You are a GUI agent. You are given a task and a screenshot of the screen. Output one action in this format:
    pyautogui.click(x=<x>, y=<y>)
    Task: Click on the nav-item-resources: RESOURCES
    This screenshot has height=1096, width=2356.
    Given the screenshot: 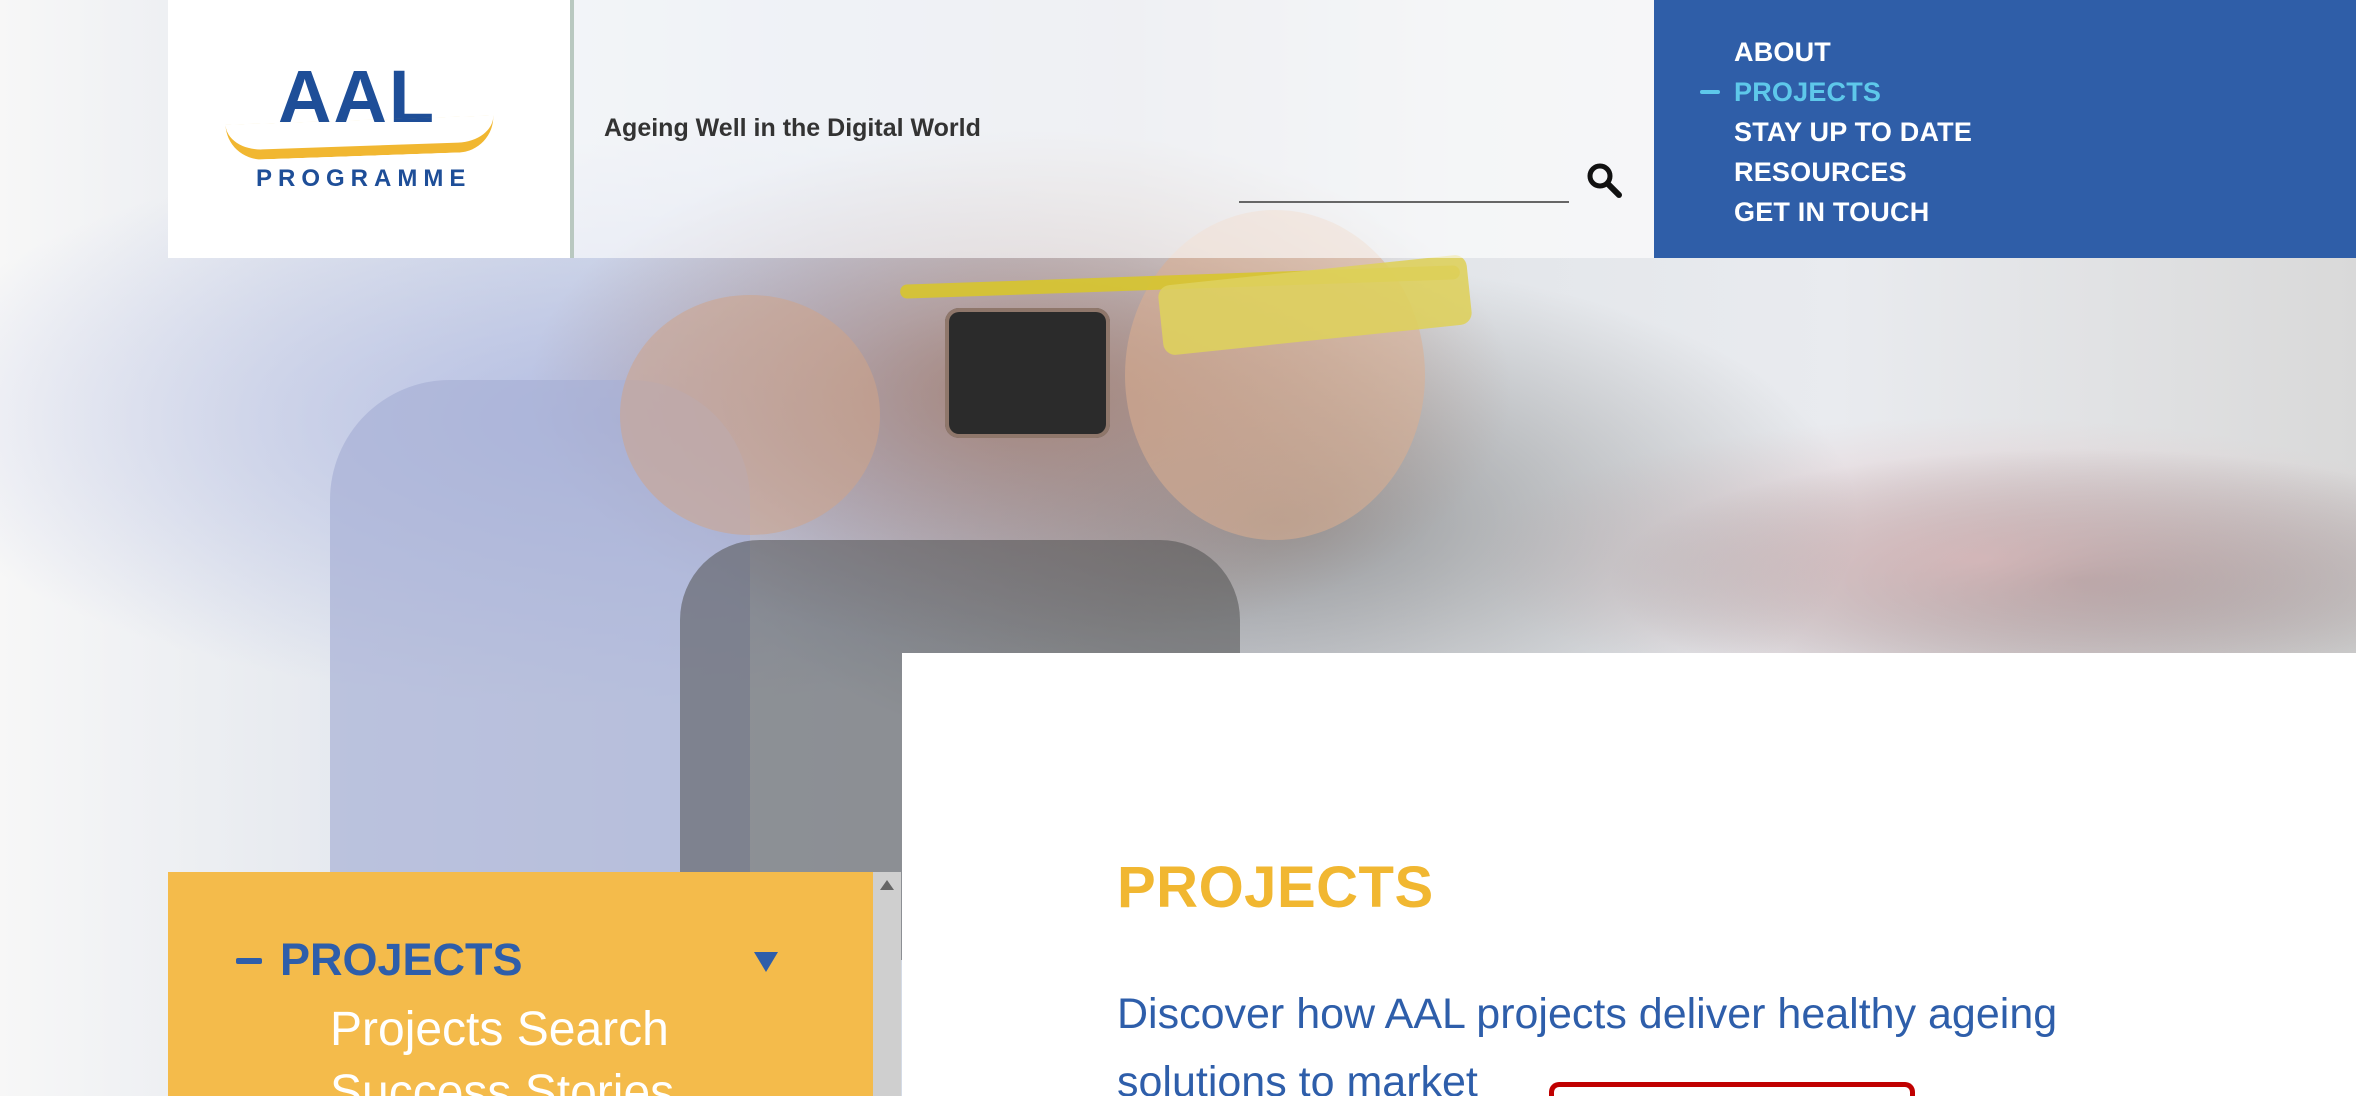 What is the action you would take?
    pyautogui.click(x=1853, y=172)
    